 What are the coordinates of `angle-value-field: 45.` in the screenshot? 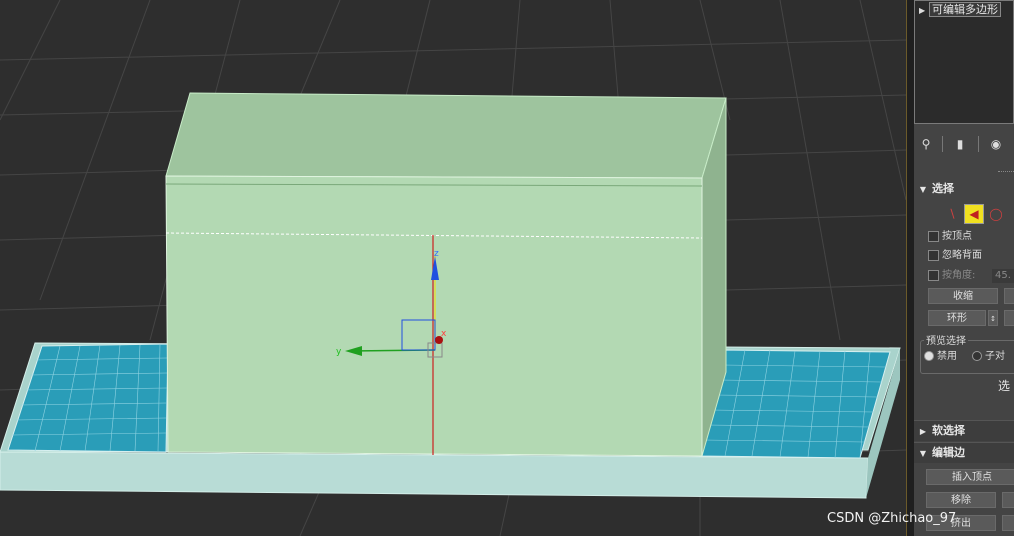 It's located at (1003, 276).